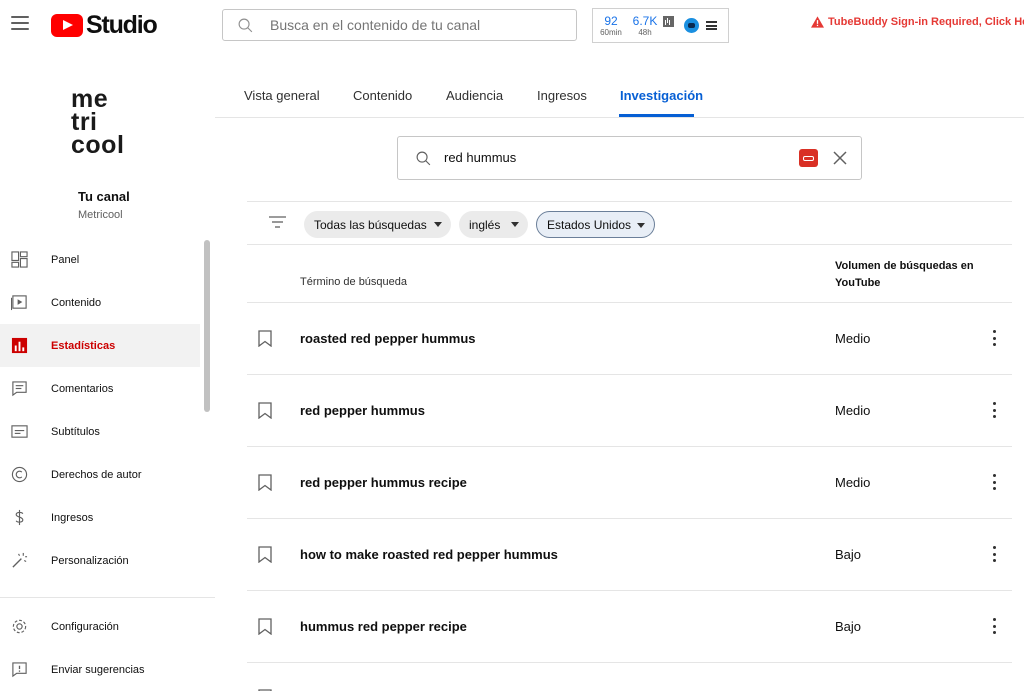  I want to click on magic-wand-icon, so click(20, 560).